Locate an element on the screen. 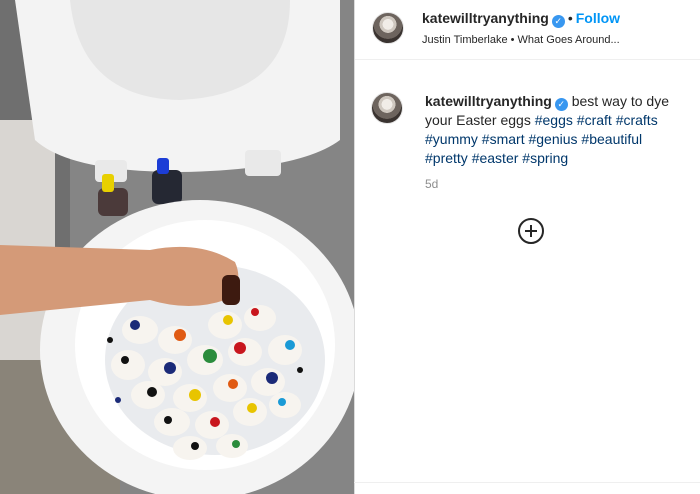 The image size is (700, 494). caption-author-avatar is located at coordinates (387, 108).